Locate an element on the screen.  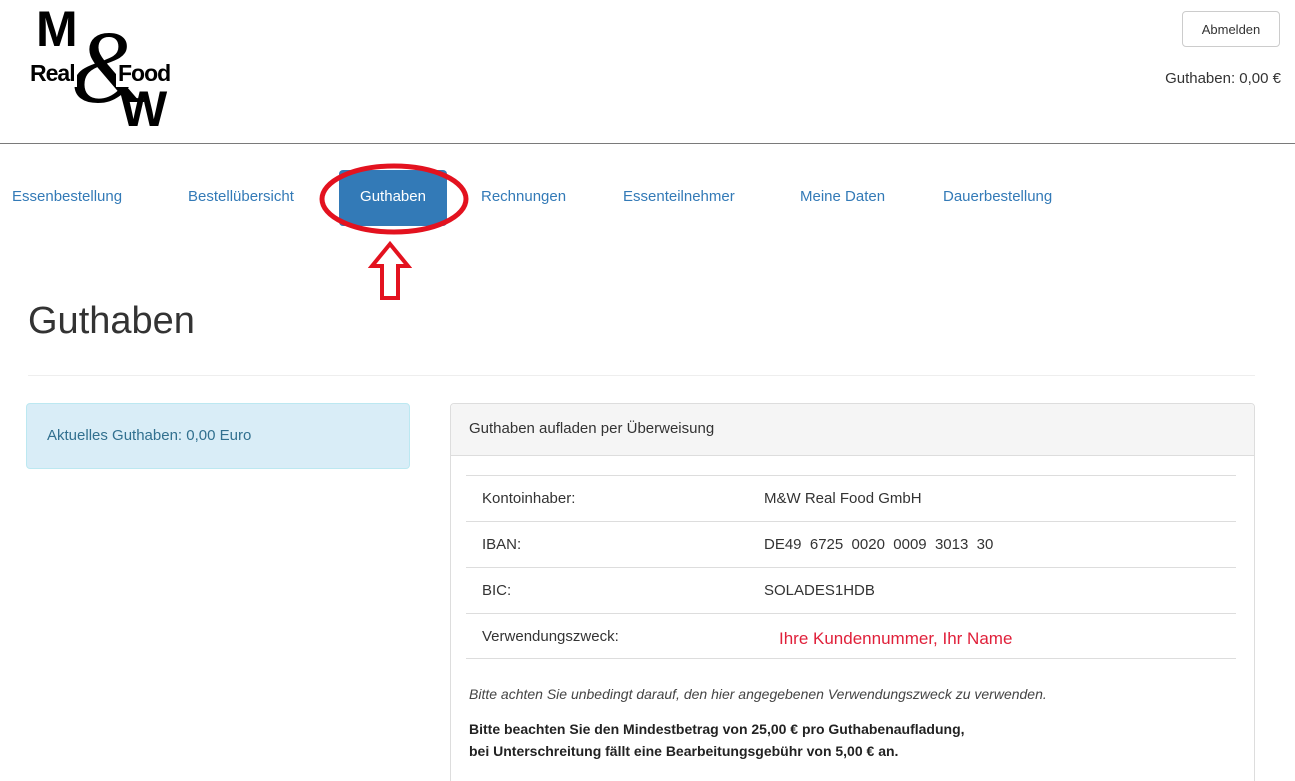
page-title: Guthaben is located at coordinates (111, 321).